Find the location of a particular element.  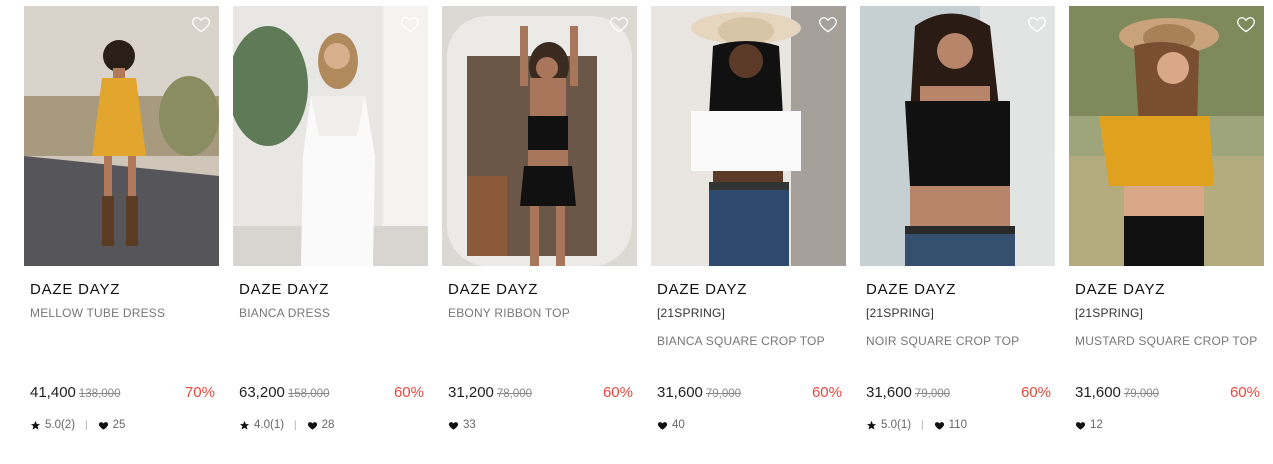

product-meta: 12 is located at coordinates (1089, 425).